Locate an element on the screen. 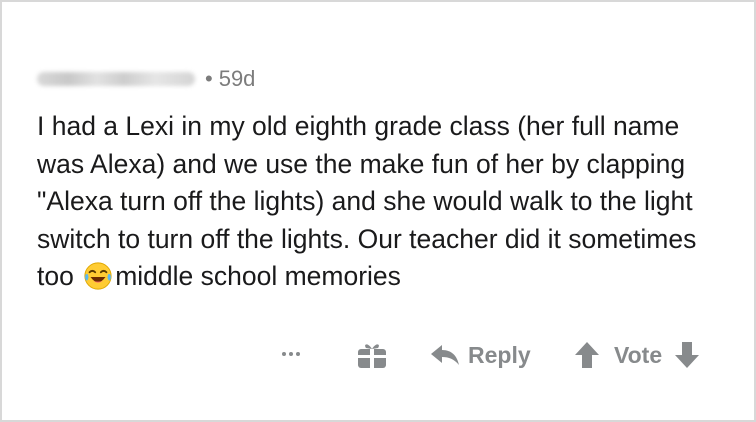 The image size is (756, 422). reply-label: Reply is located at coordinates (499, 354).